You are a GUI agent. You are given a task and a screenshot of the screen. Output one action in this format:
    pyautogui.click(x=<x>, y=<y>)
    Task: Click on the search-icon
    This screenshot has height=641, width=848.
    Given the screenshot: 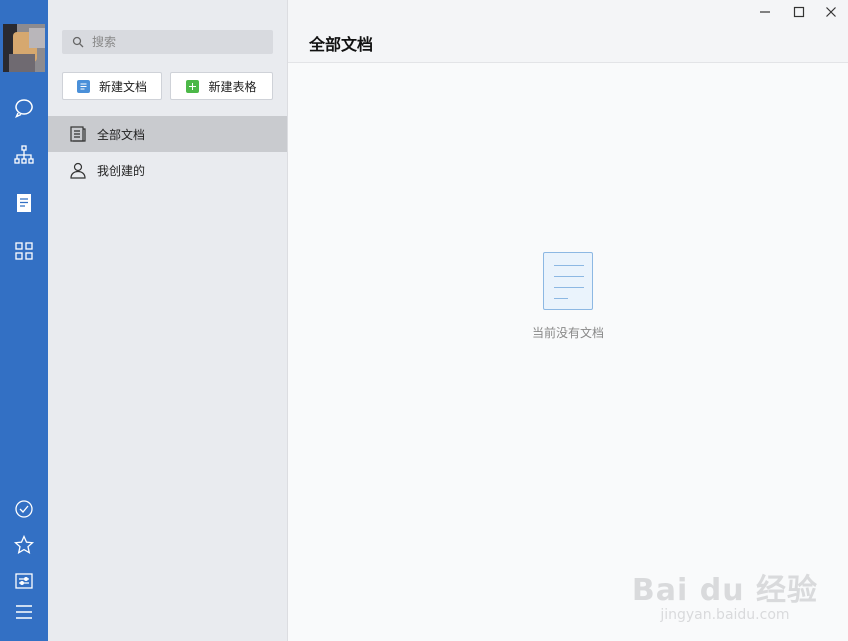 What is the action you would take?
    pyautogui.click(x=78, y=42)
    